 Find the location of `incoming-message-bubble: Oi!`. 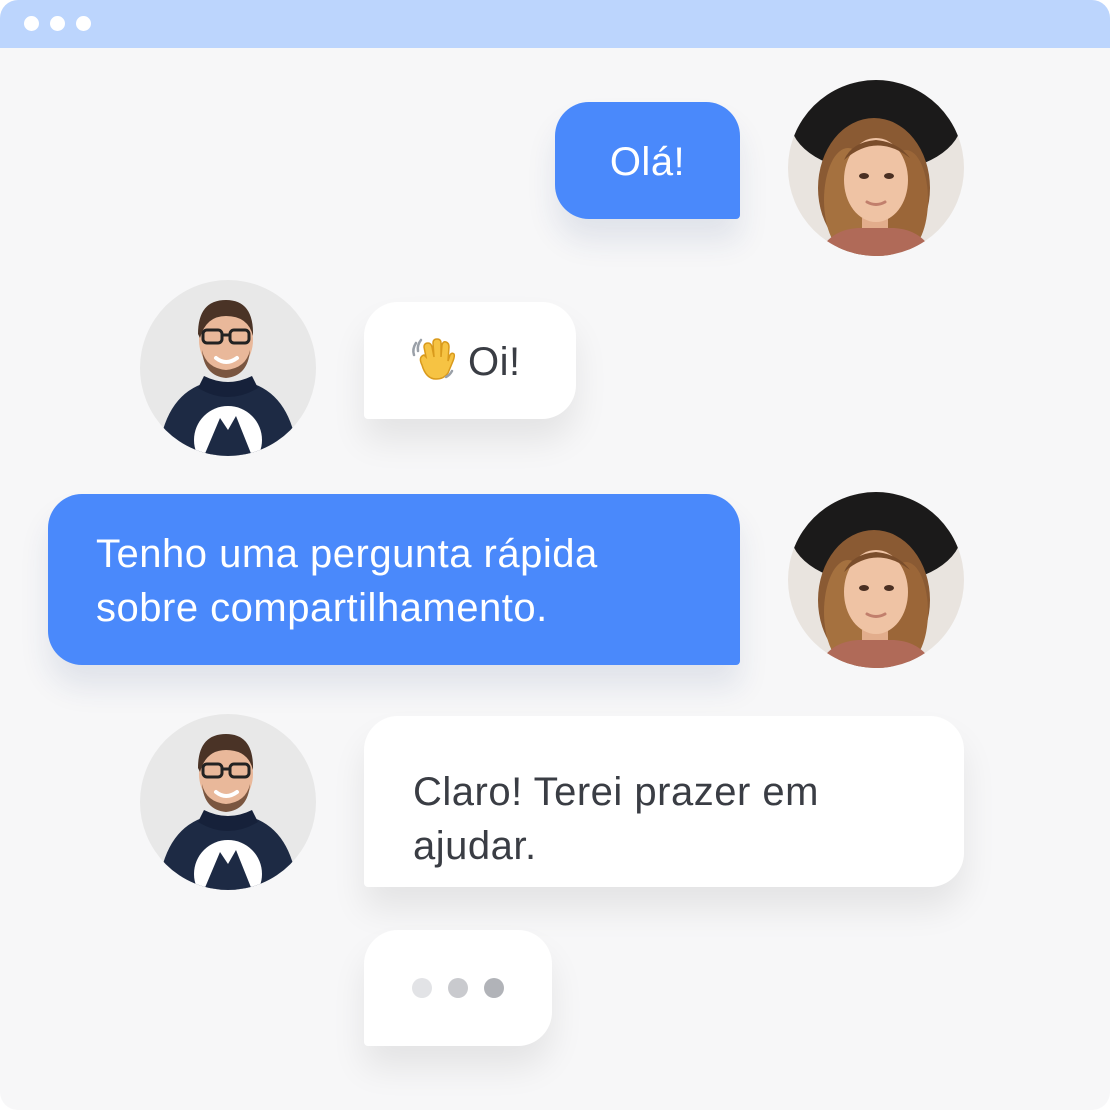

incoming-message-bubble: Oi! is located at coordinates (470, 360).